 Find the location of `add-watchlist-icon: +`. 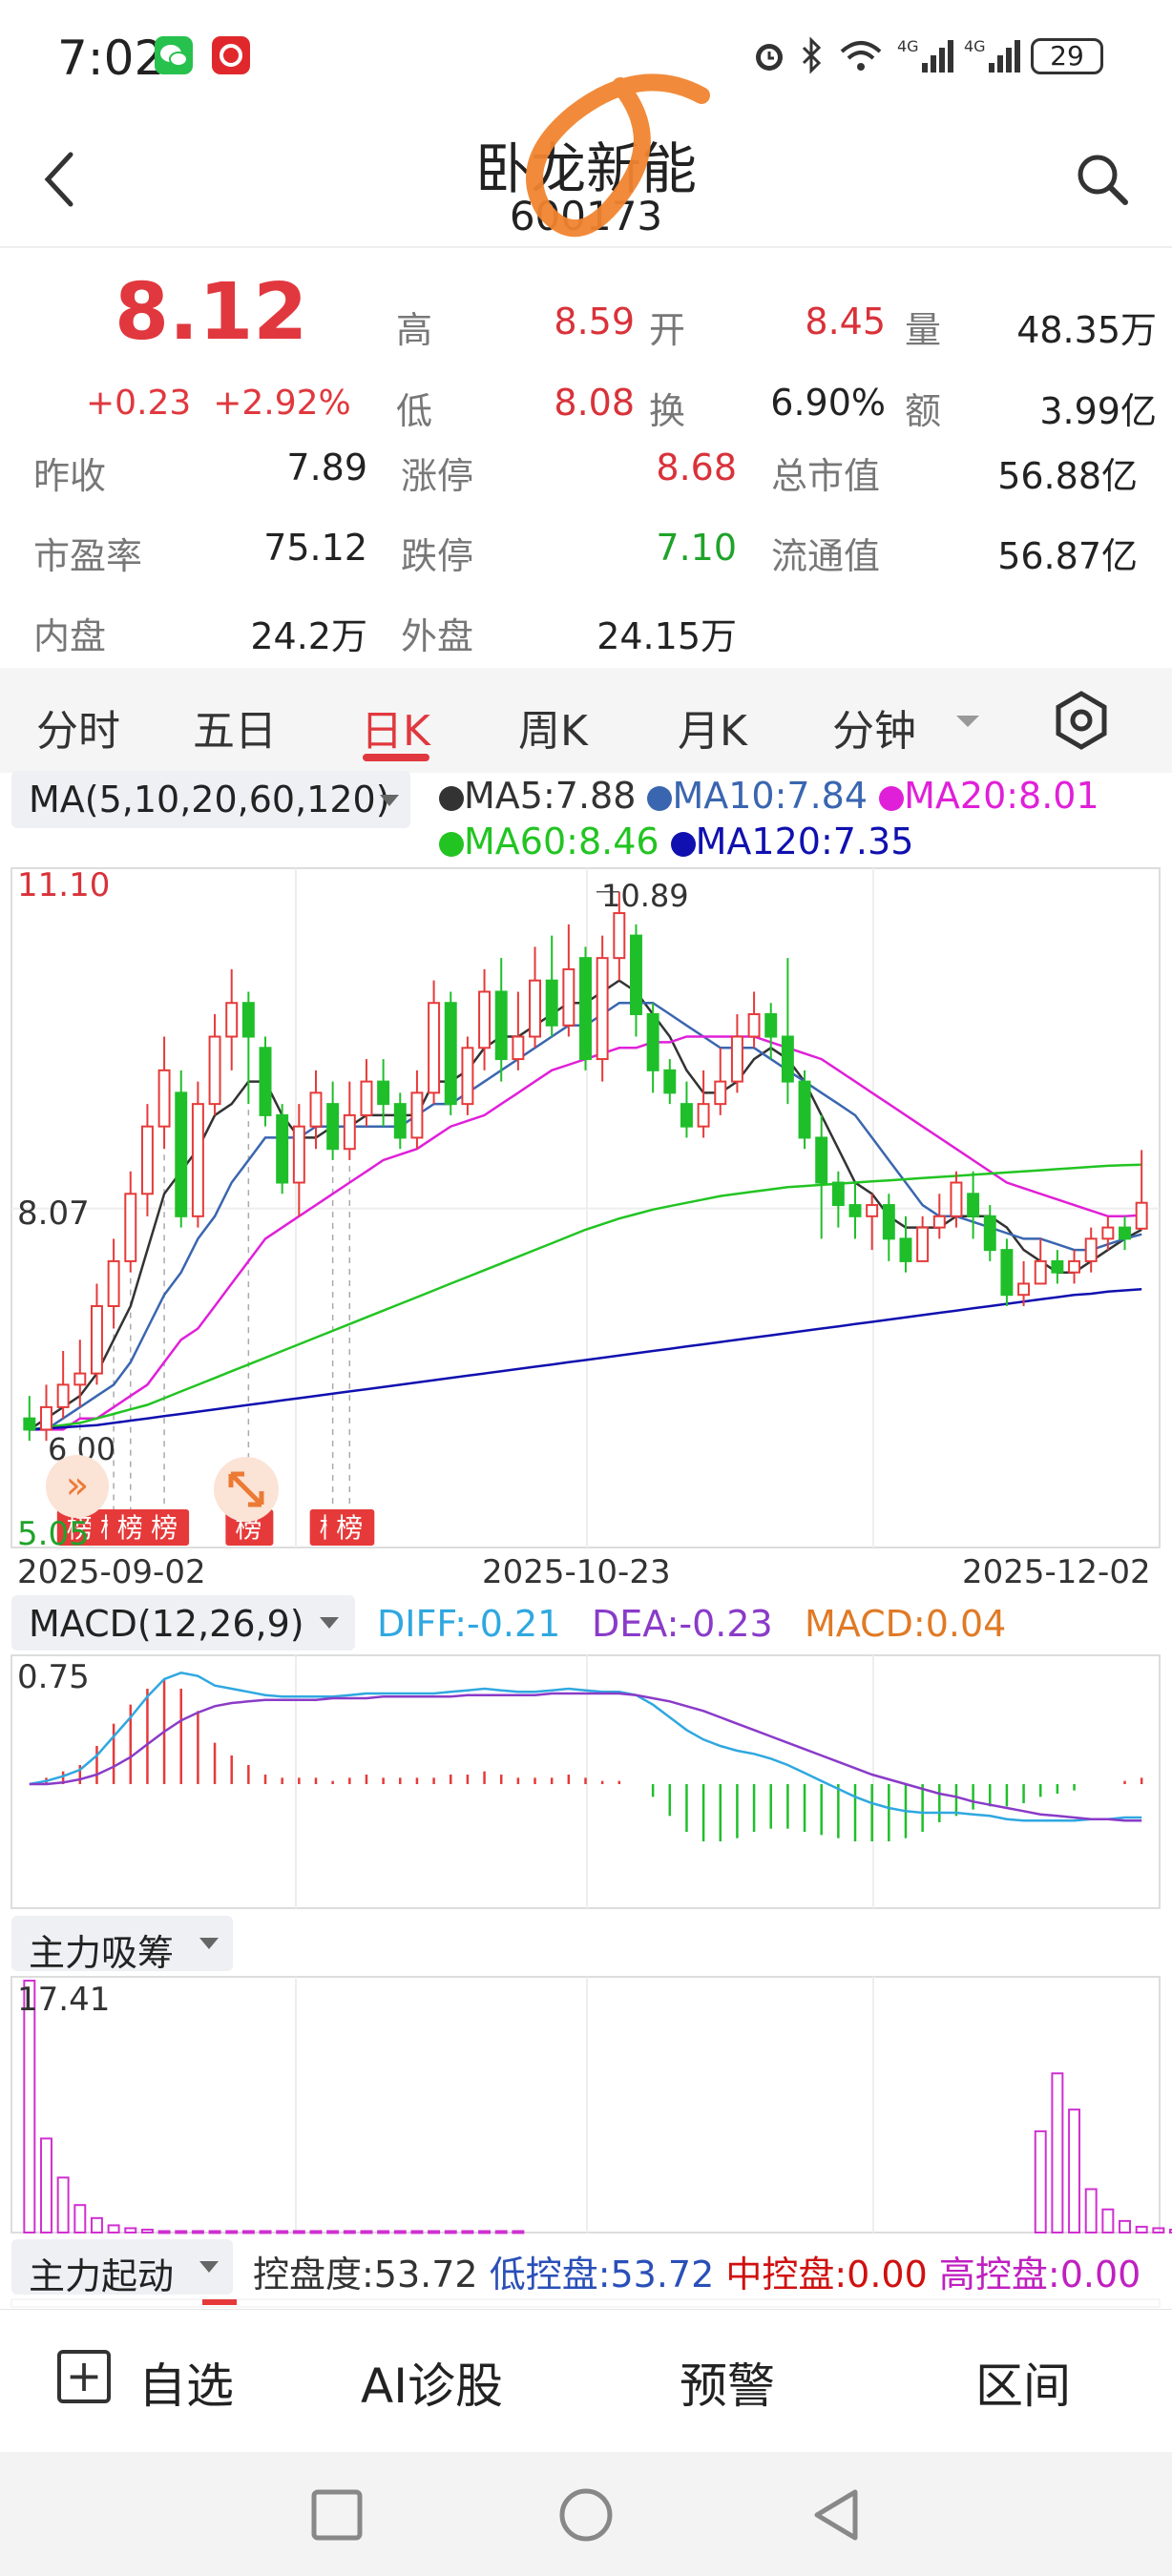

add-watchlist-icon: + is located at coordinates (84, 2376).